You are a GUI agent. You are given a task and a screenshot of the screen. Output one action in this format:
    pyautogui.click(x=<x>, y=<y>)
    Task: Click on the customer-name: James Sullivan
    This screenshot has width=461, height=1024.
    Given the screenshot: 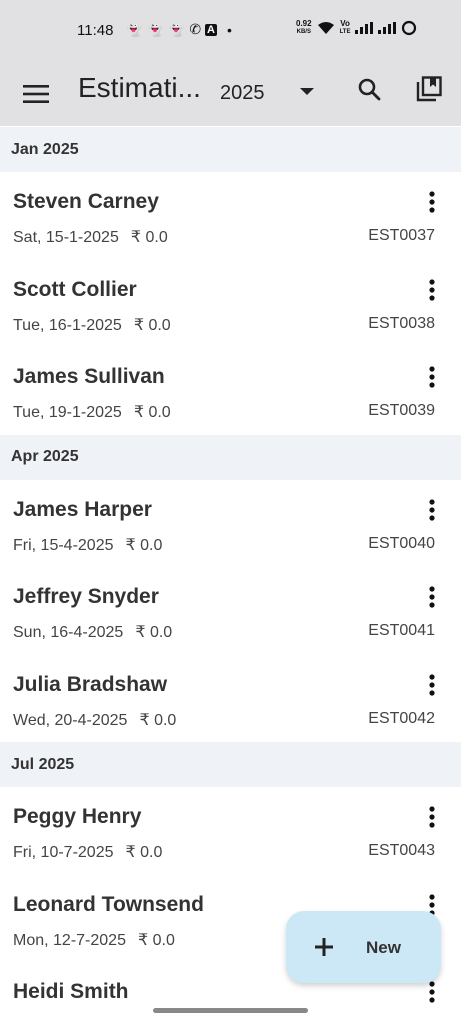 What is the action you would take?
    pyautogui.click(x=89, y=376)
    